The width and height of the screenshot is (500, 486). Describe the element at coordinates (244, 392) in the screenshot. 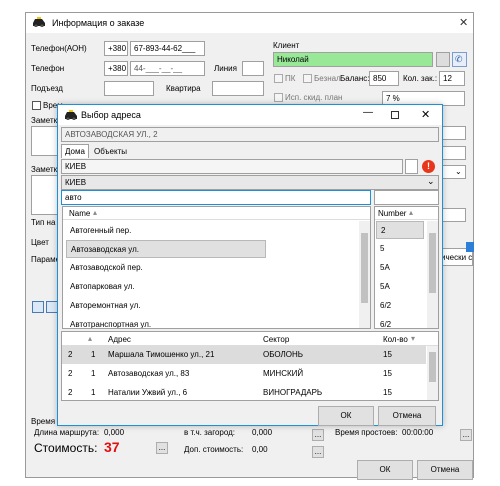

I see `table-row: 2 1 Наталии Ужвий ул., 6 ВИНОГРАДАРЬ 15` at that location.